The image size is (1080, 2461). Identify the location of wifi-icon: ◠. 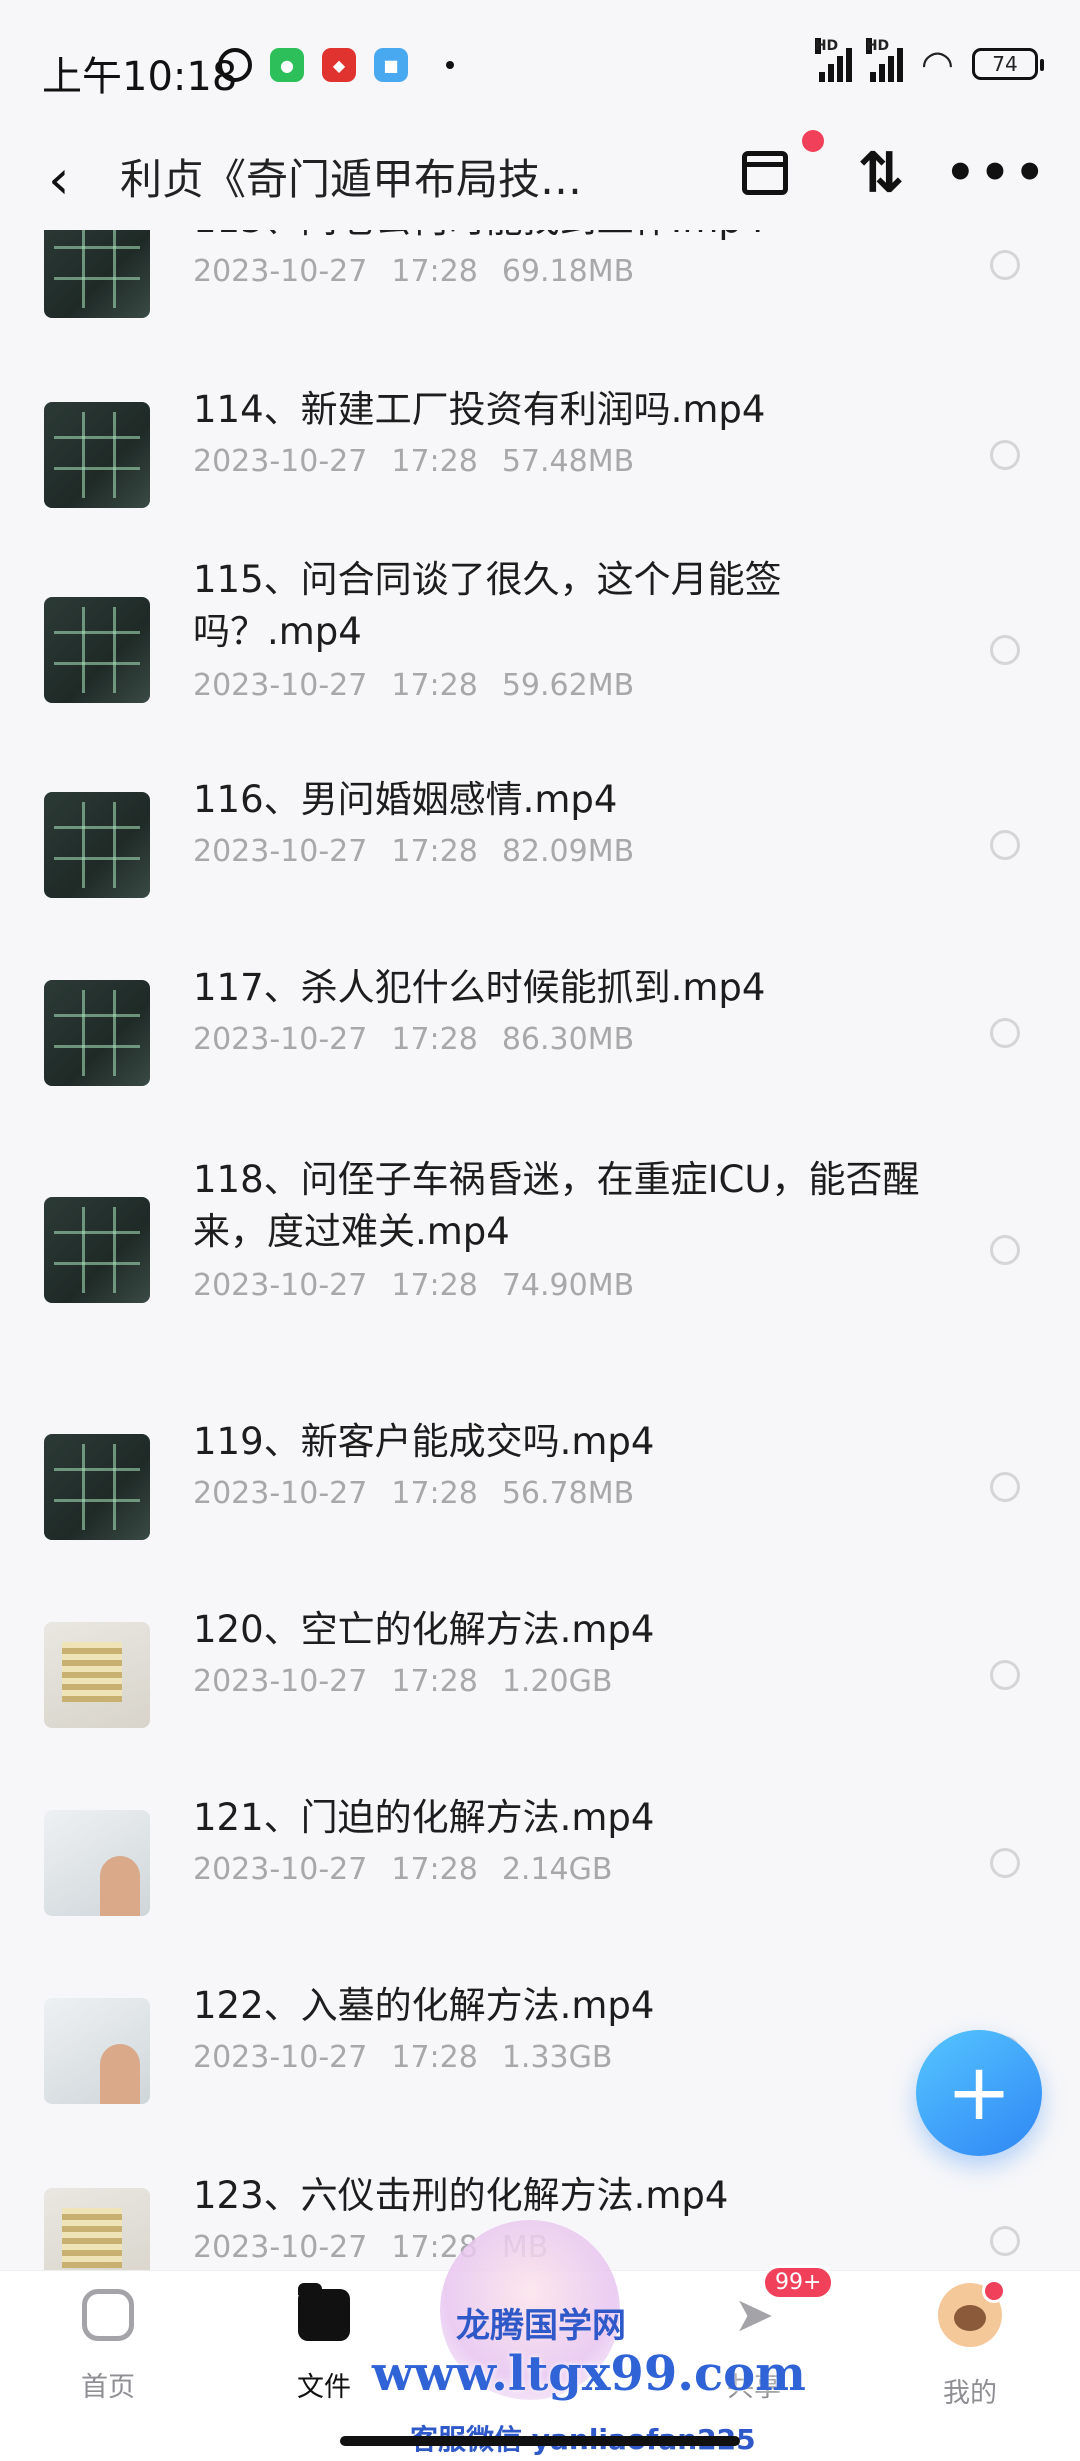
(937, 64).